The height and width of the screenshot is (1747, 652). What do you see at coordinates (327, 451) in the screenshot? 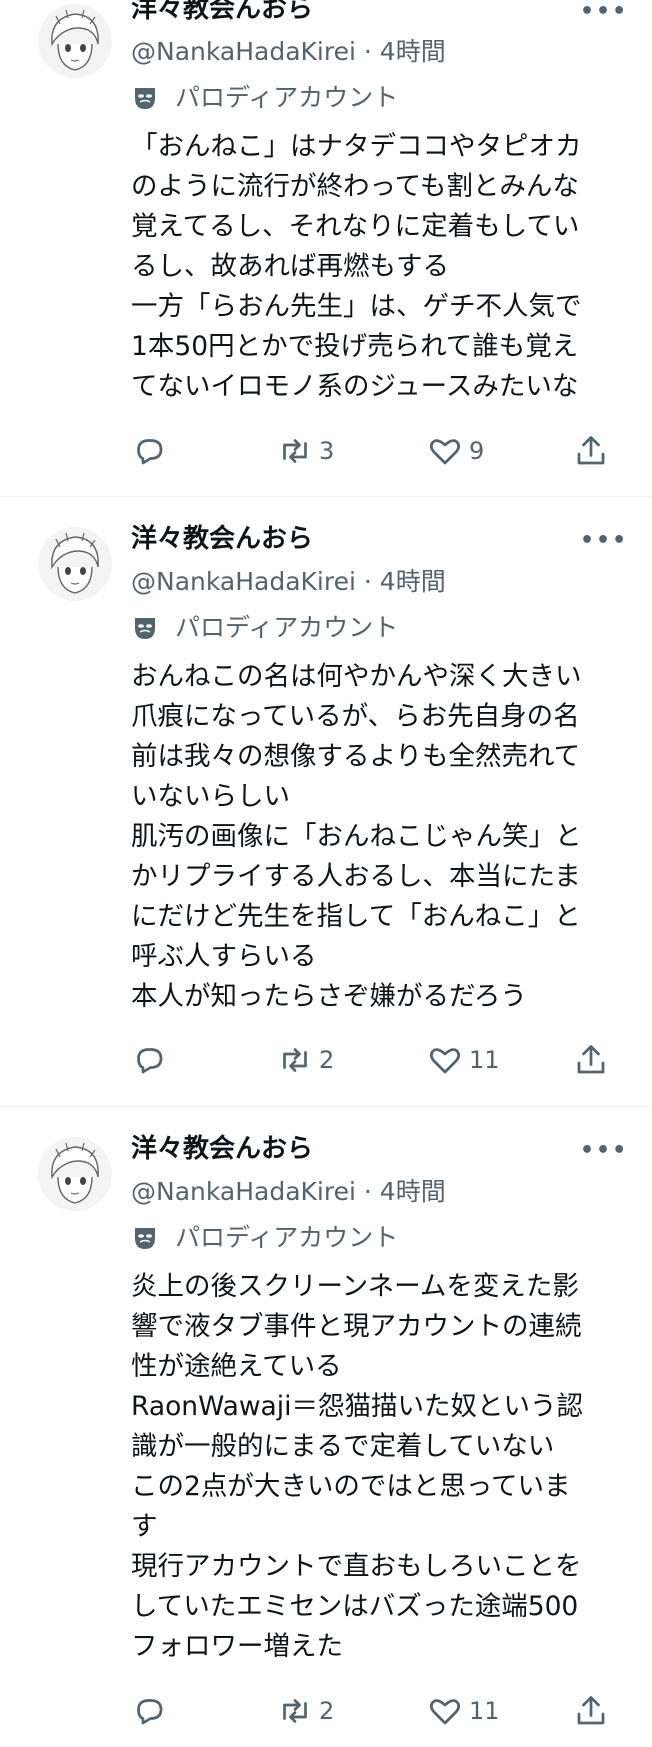
I see `retweet-count: 3` at bounding box center [327, 451].